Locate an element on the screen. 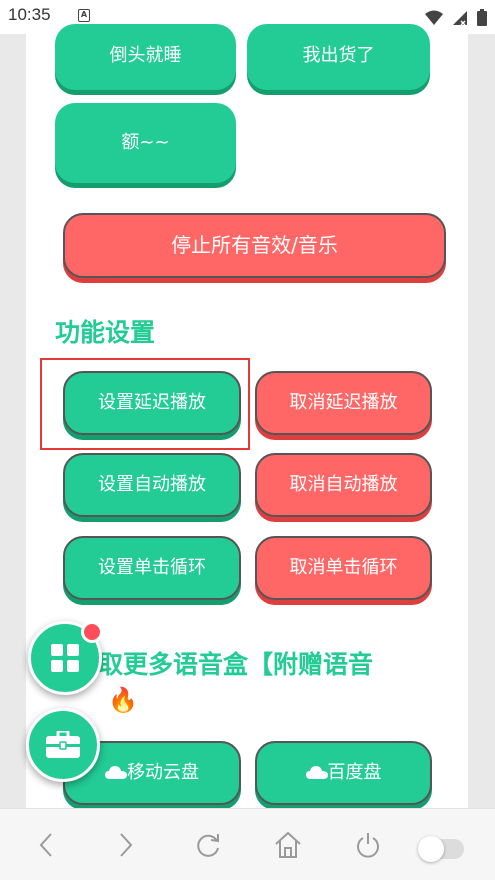 The image size is (495, 880). grid-apps-icon is located at coordinates (65, 658).